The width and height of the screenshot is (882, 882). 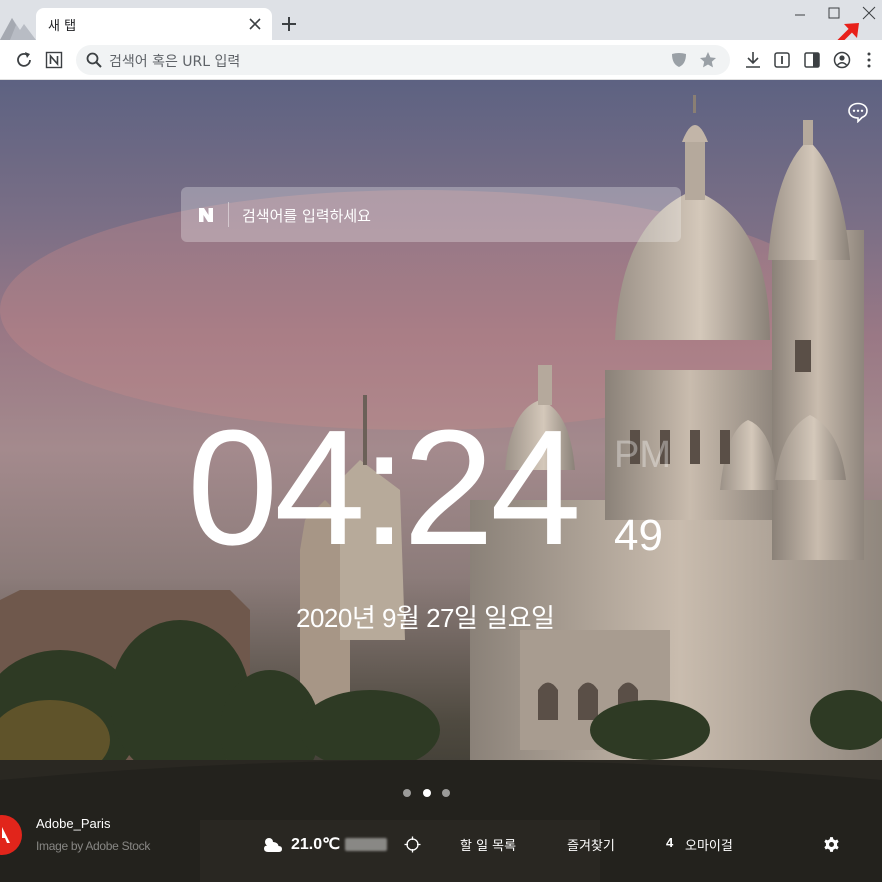 What do you see at coordinates (54, 60) in the screenshot?
I see `naver-home-icon` at bounding box center [54, 60].